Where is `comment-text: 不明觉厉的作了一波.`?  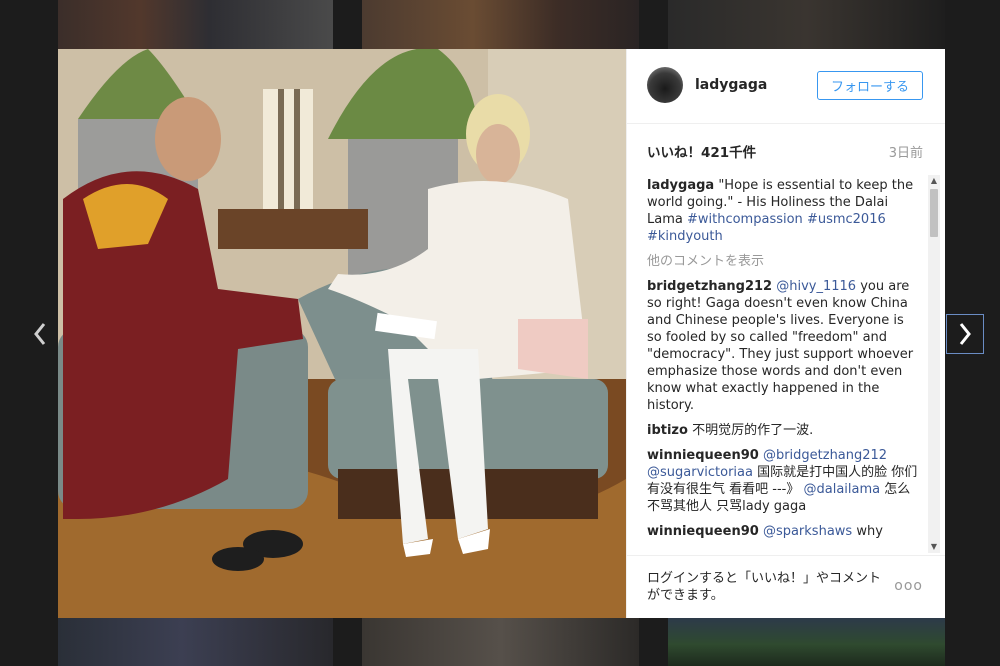 comment-text: 不明觉厉的作了一波. is located at coordinates (750, 430).